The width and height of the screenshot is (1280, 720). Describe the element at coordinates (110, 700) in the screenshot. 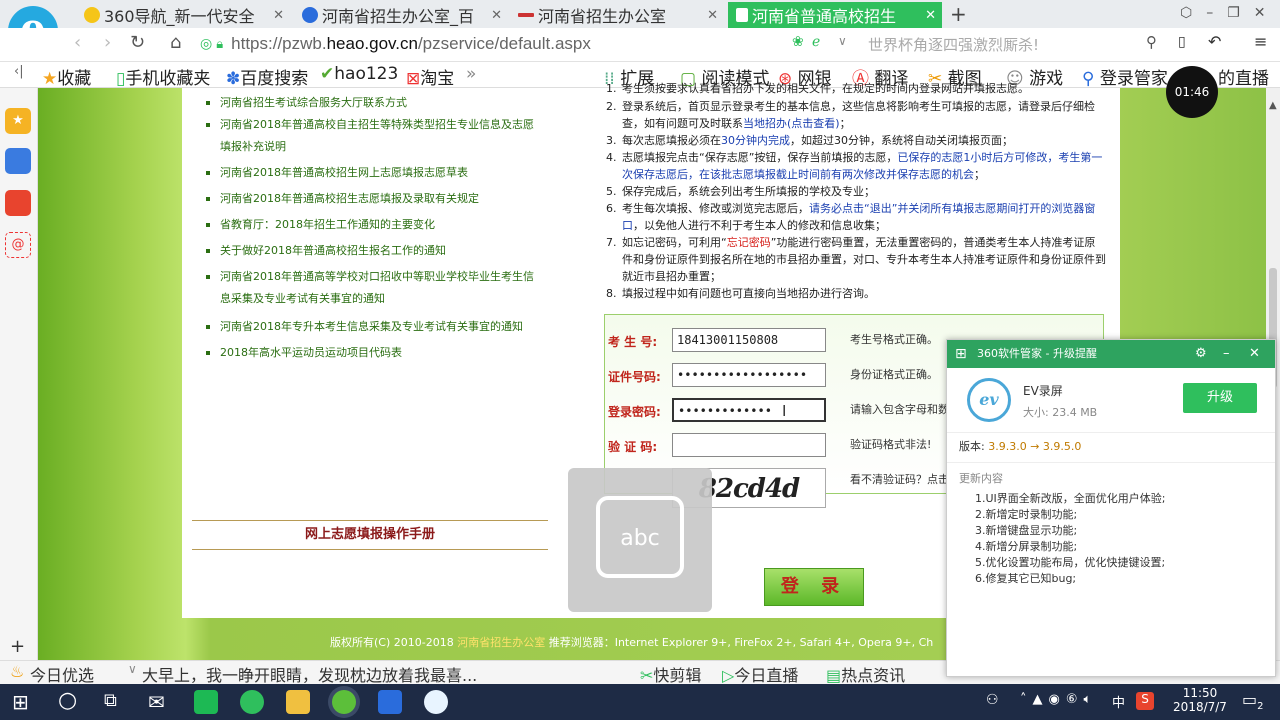

I see `task-view-icon: ⧉` at that location.